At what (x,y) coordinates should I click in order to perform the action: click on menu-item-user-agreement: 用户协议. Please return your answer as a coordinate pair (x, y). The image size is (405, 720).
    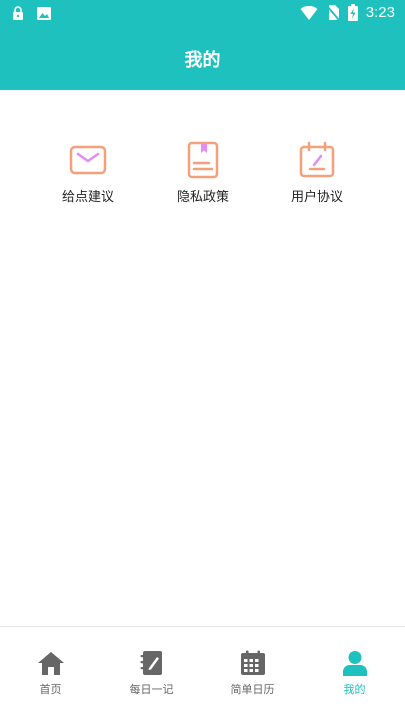
    Looking at the image, I should click on (317, 175).